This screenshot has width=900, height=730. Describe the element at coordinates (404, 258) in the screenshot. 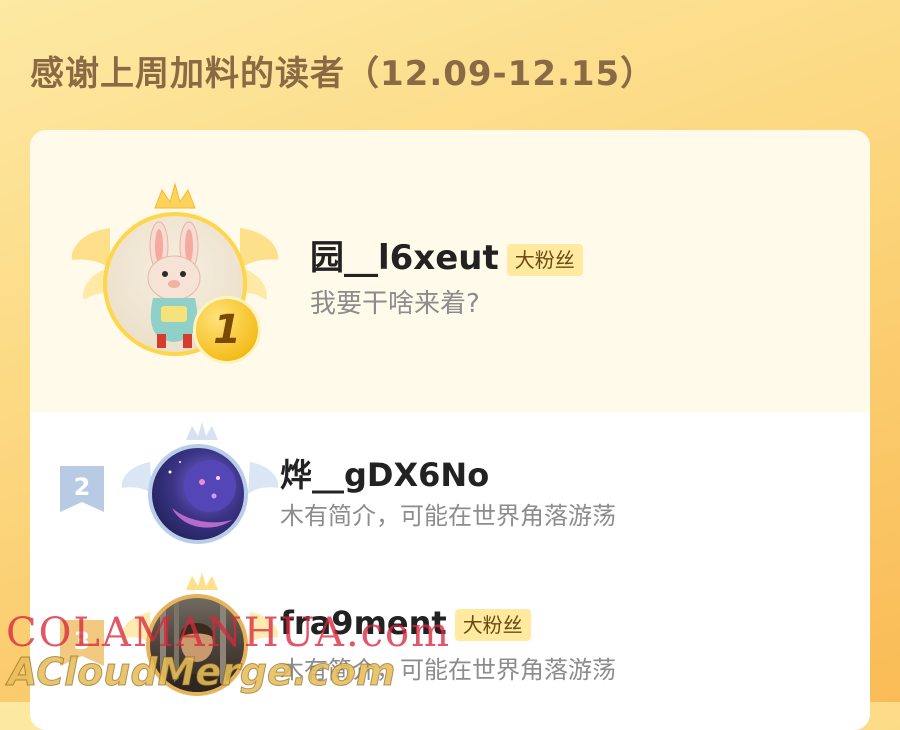

I see `reader-name-text: 园__l6xeut` at that location.